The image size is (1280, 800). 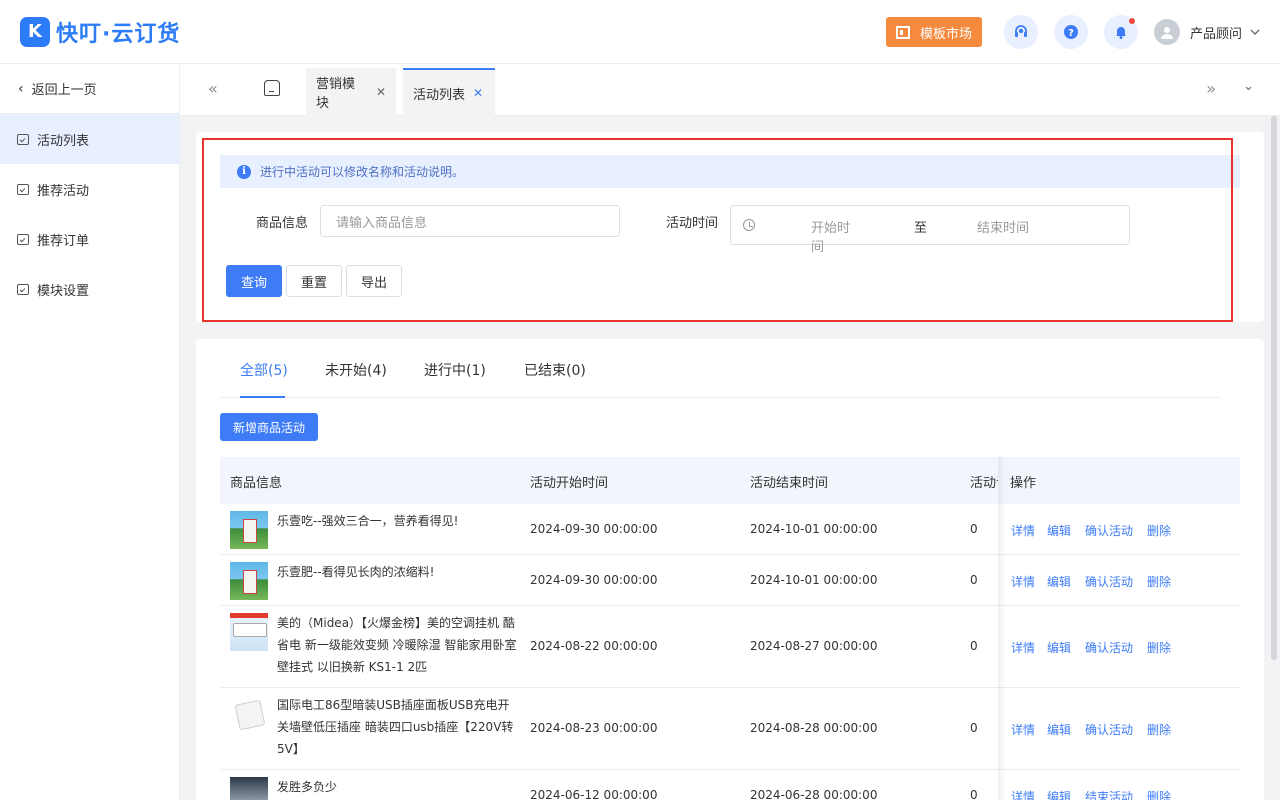 What do you see at coordinates (272, 88) in the screenshot?
I see `home-icon` at bounding box center [272, 88].